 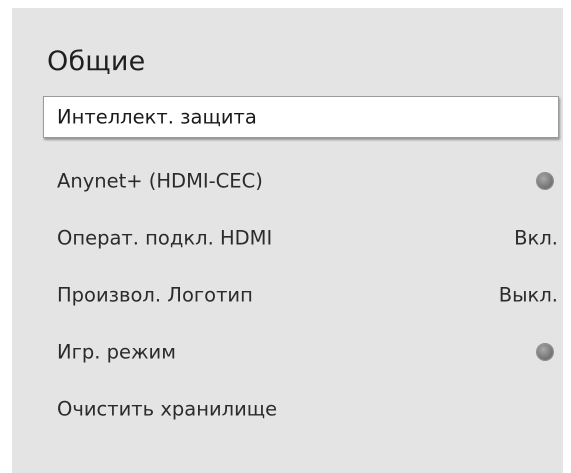 I want to click on panel-title: Общие, so click(x=96, y=61).